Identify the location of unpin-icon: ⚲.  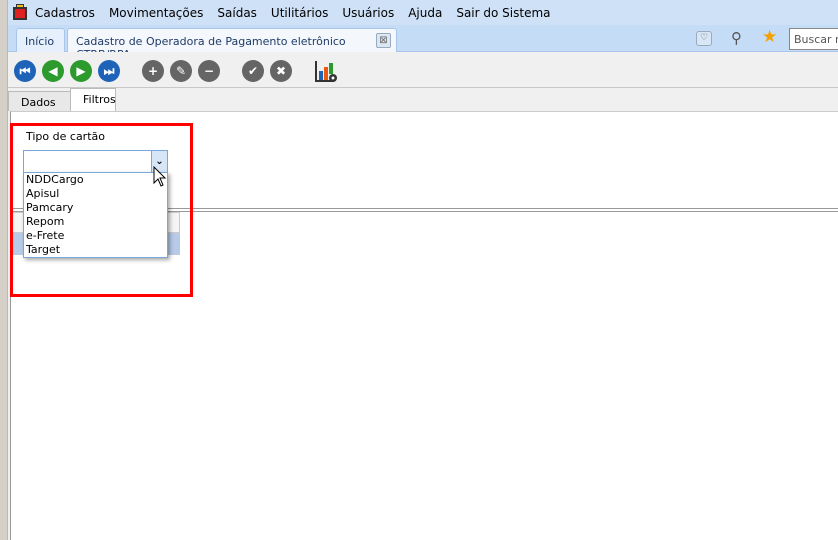
(736, 38).